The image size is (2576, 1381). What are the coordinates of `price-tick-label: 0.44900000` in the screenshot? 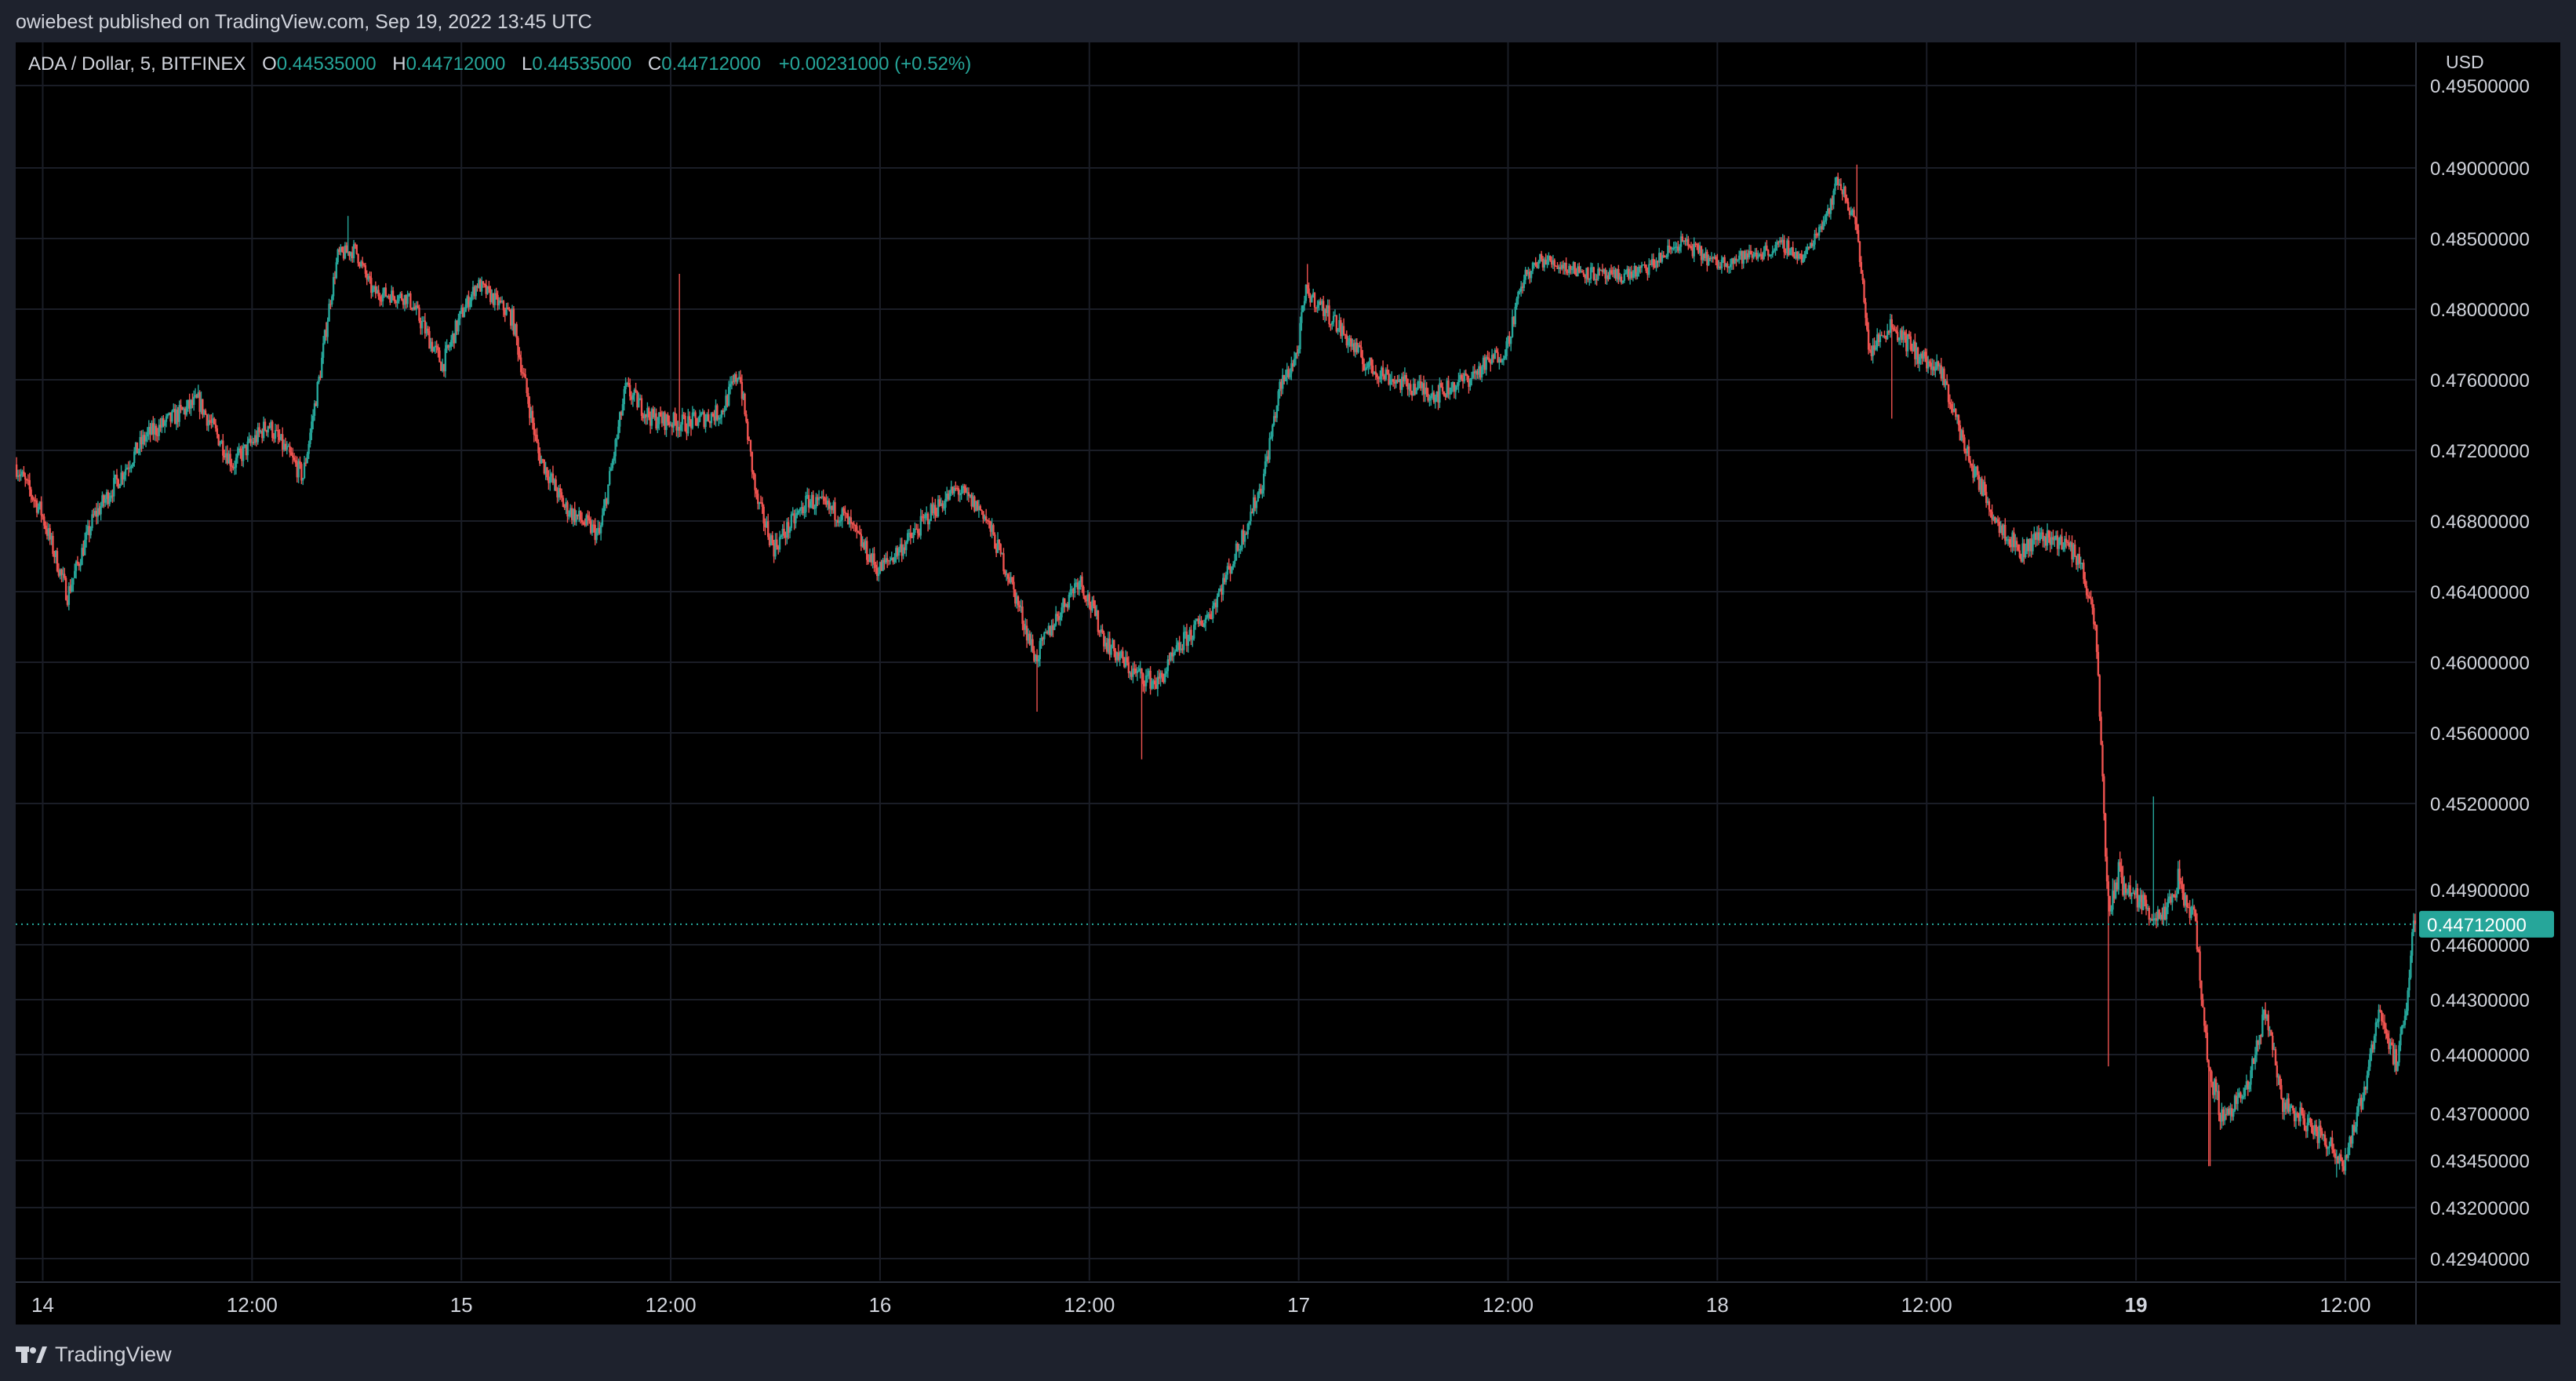 It's located at (2480, 891).